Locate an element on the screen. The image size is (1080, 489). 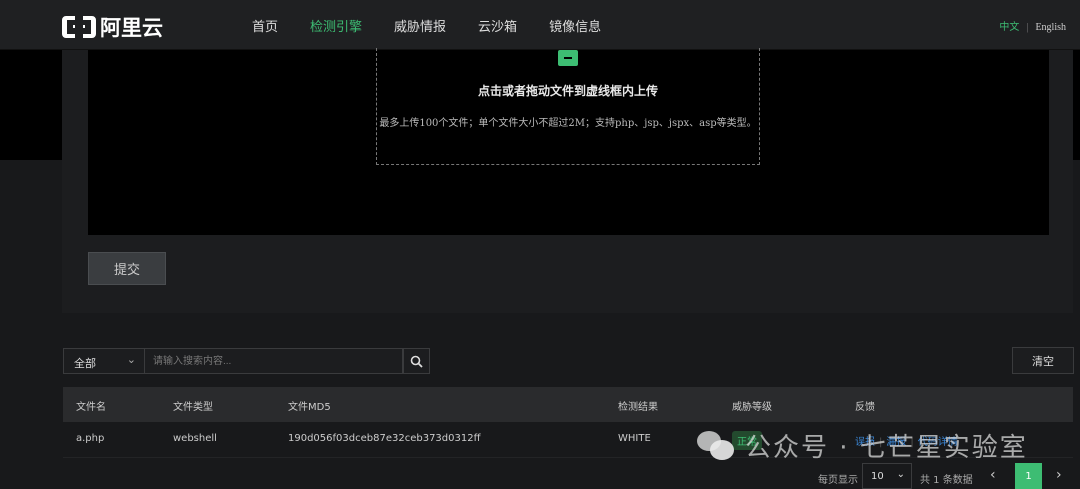
threat-level-badge: 正常 is located at coordinates (747, 440).